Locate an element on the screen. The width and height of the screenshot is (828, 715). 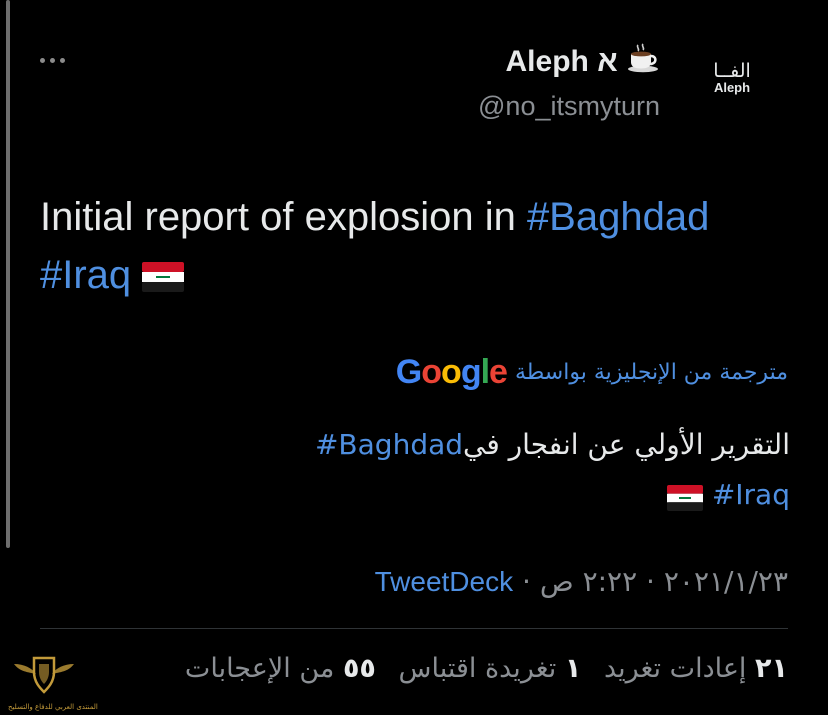
translated-hashtag-iraq: #Iraq is located at coordinates (751, 494).